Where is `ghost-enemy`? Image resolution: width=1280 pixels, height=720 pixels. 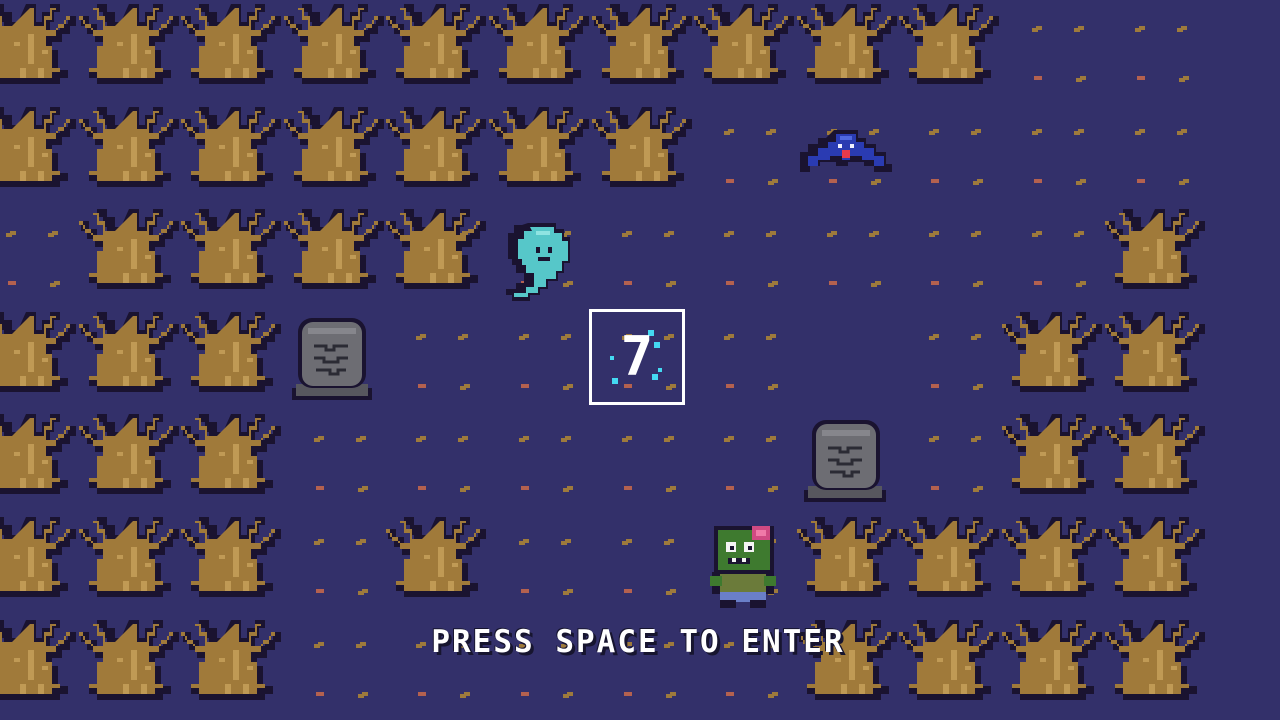
ghost-enemy is located at coordinates (537, 261).